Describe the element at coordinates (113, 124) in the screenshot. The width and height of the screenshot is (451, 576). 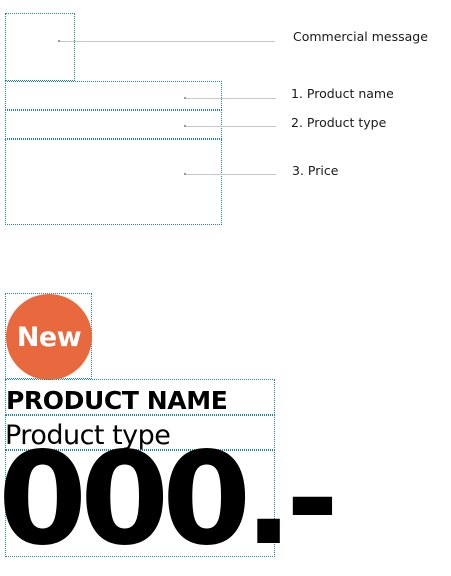
I see `product-type-zone` at that location.